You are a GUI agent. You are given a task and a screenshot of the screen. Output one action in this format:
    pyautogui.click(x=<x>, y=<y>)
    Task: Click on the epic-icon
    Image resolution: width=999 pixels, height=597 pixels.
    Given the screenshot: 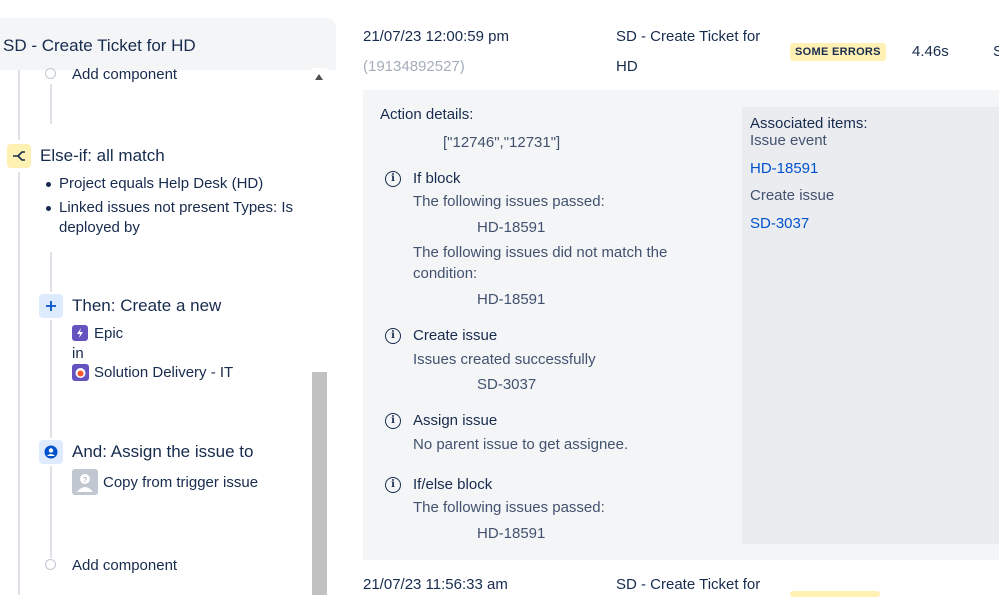 What is the action you would take?
    pyautogui.click(x=80, y=333)
    